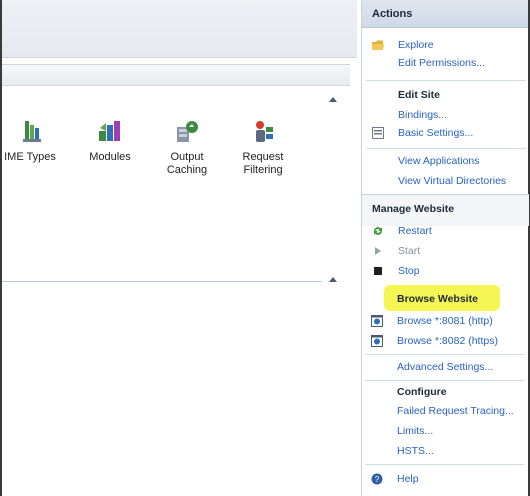  What do you see at coordinates (30, 132) in the screenshot?
I see `mime-types-icon` at bounding box center [30, 132].